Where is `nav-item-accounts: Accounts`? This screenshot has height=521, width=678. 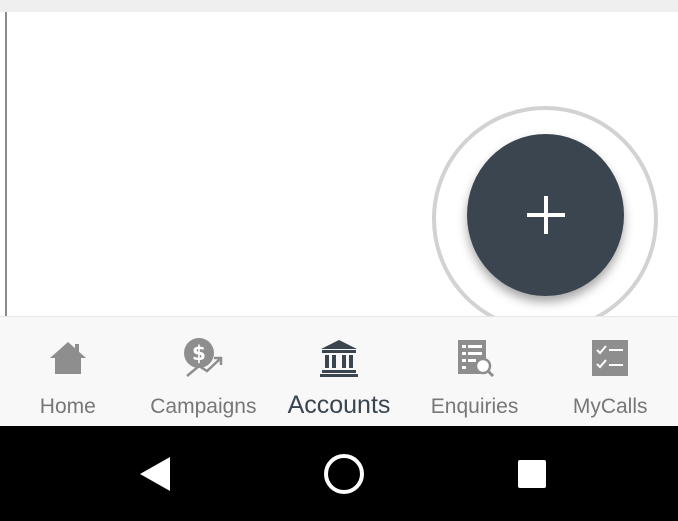
nav-item-accounts: Accounts is located at coordinates (339, 371).